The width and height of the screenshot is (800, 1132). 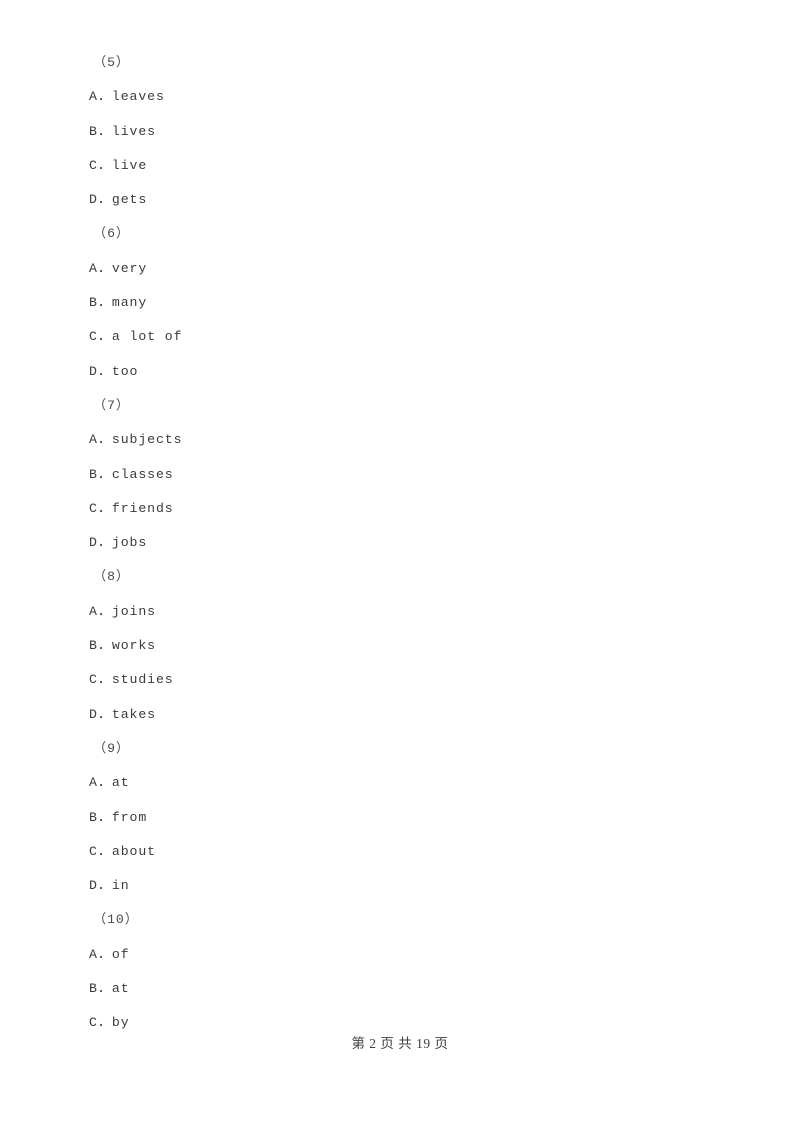 What do you see at coordinates (400, 372) in the screenshot?
I see `answer-option: D．too` at bounding box center [400, 372].